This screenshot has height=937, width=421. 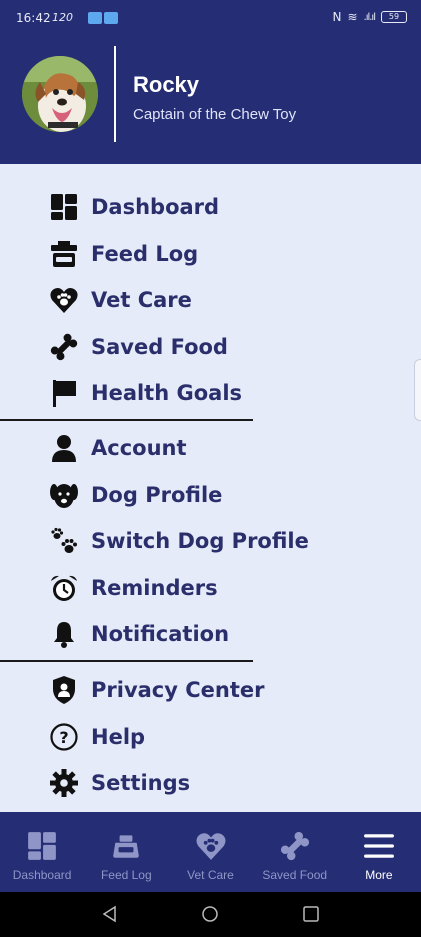 What do you see at coordinates (394, 17) in the screenshot?
I see `battery-icon: 59` at bounding box center [394, 17].